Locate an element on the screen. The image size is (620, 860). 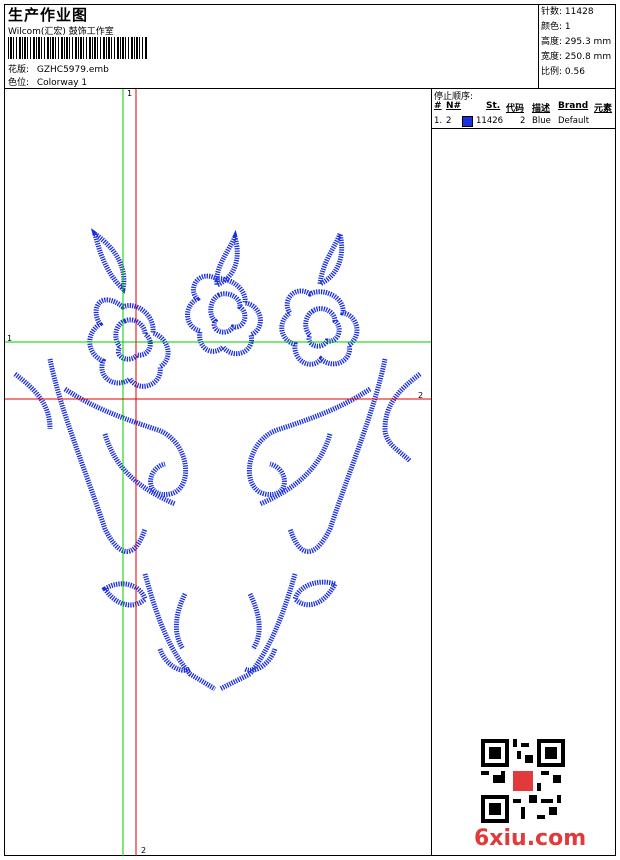
sidebar-divider is located at coordinates (431, 472).